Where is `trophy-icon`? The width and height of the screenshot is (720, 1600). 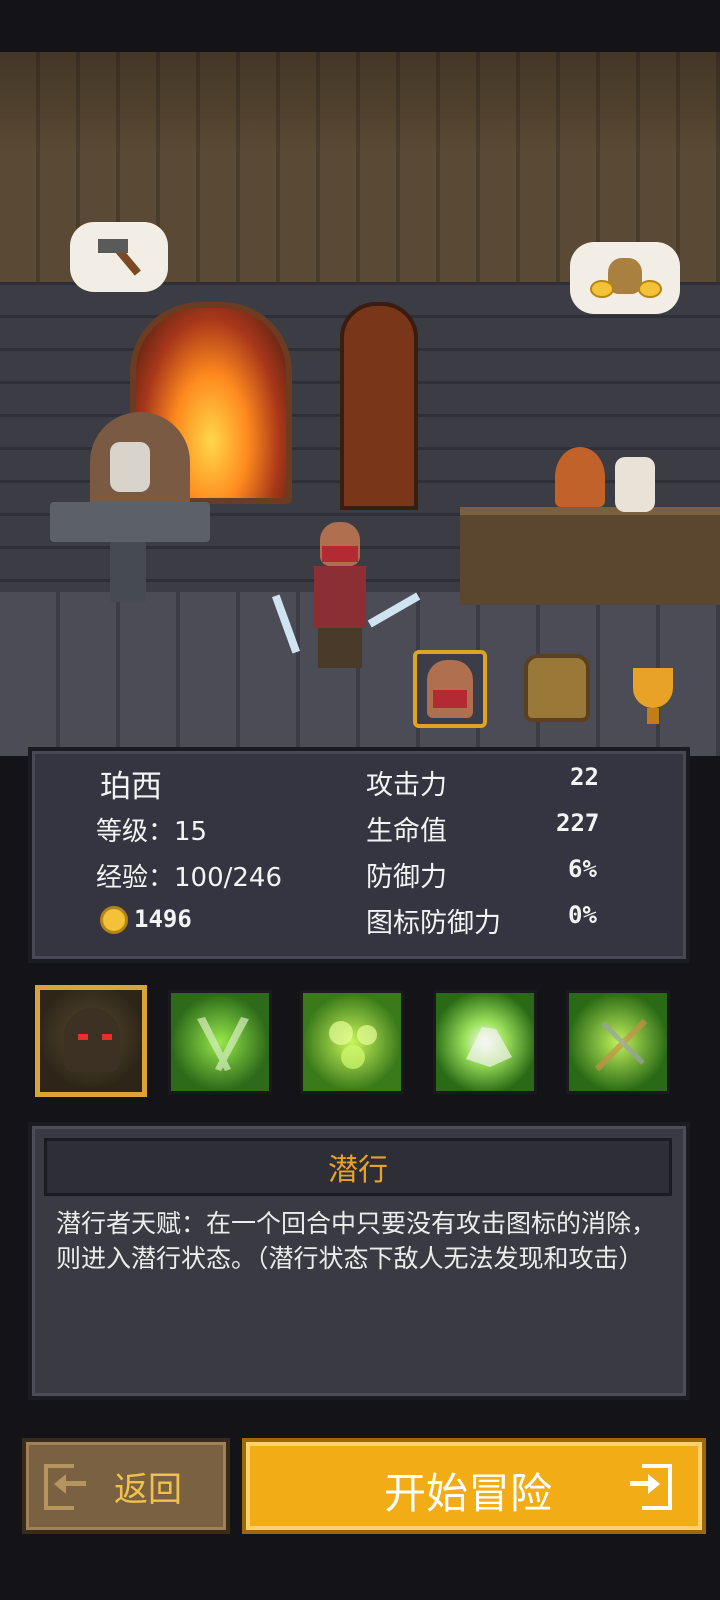 trophy-icon is located at coordinates (653, 696).